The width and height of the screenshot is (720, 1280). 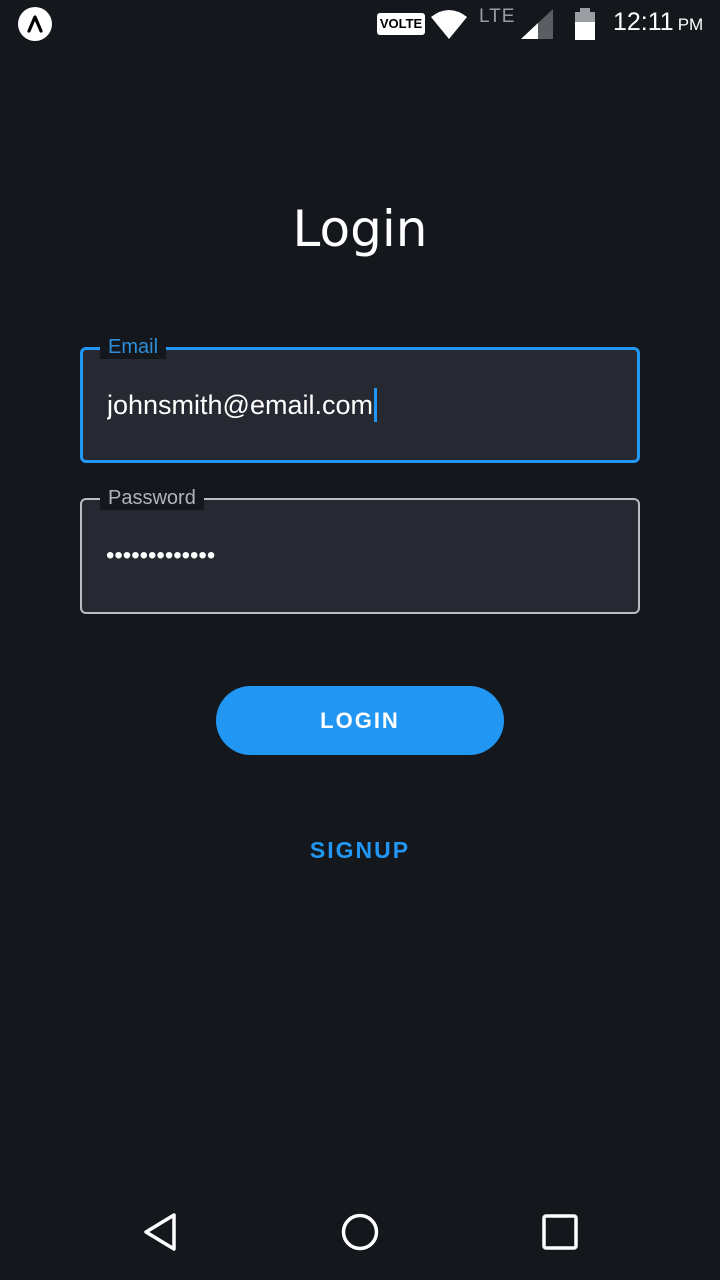 I want to click on wifi-icon, so click(x=449, y=24).